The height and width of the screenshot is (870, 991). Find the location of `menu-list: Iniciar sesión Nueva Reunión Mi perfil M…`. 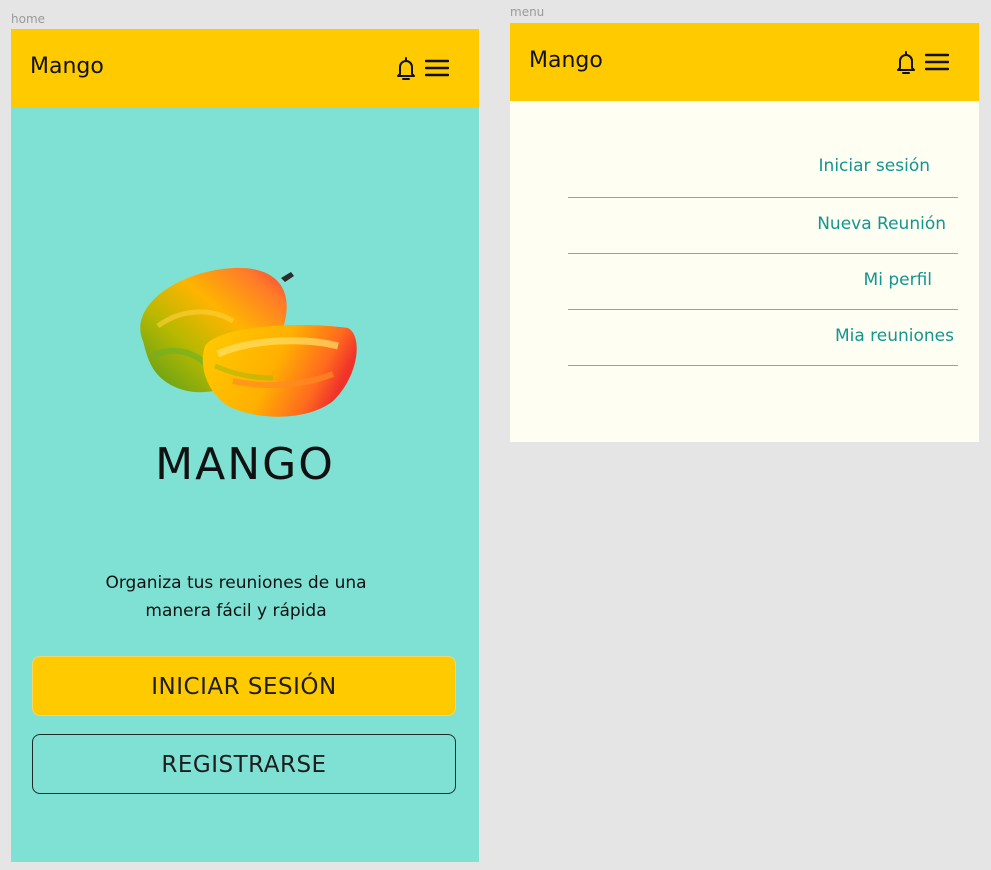

menu-list: Iniciar sesión Nueva Reunión Mi perfil M… is located at coordinates (763, 253).